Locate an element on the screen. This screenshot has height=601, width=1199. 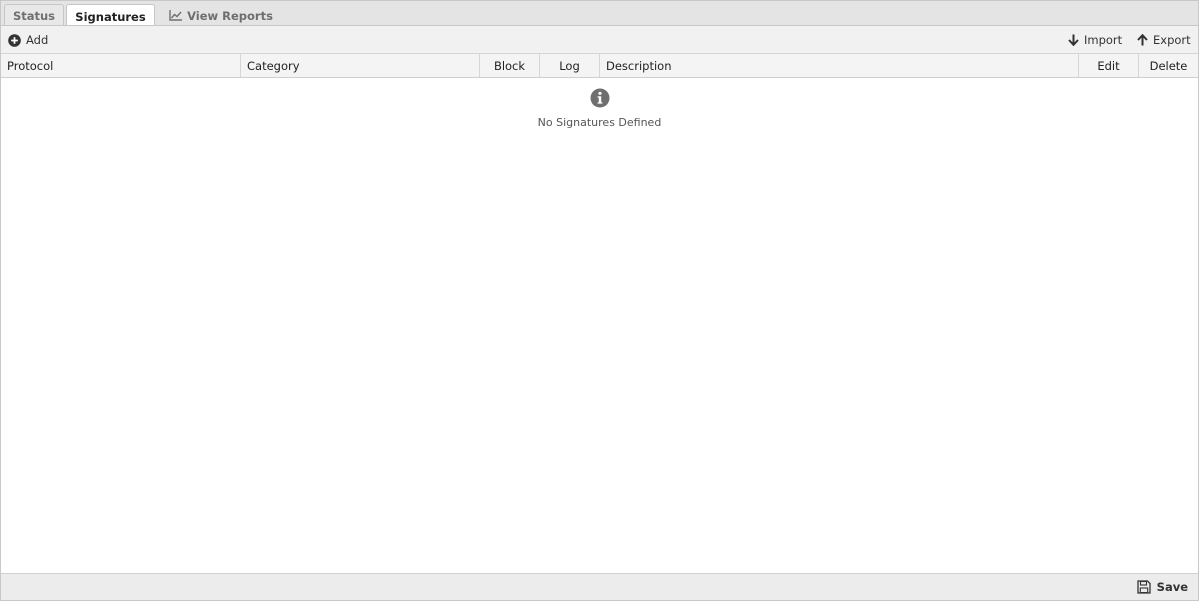
column-log-label: Log is located at coordinates (569, 65).